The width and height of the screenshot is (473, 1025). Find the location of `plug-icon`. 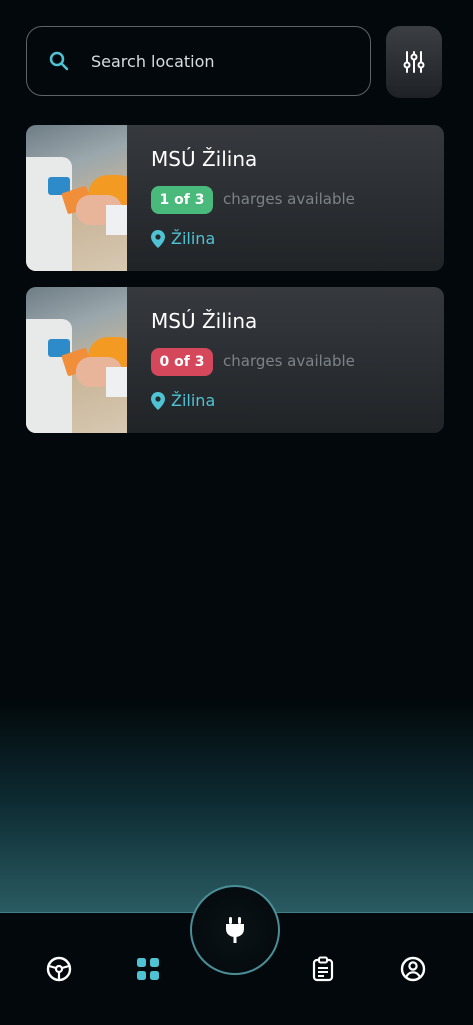

plug-icon is located at coordinates (235, 930).